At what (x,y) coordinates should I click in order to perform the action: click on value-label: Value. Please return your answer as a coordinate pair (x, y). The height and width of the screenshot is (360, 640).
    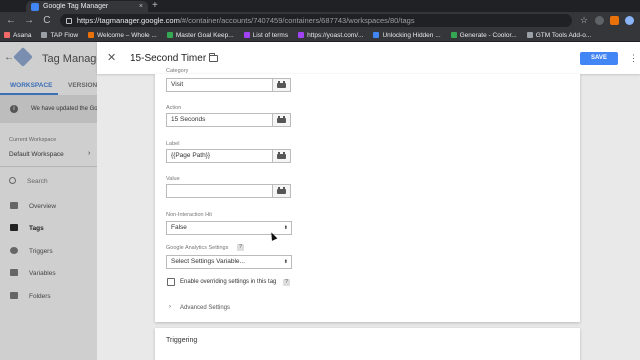
    Looking at the image, I should click on (173, 179).